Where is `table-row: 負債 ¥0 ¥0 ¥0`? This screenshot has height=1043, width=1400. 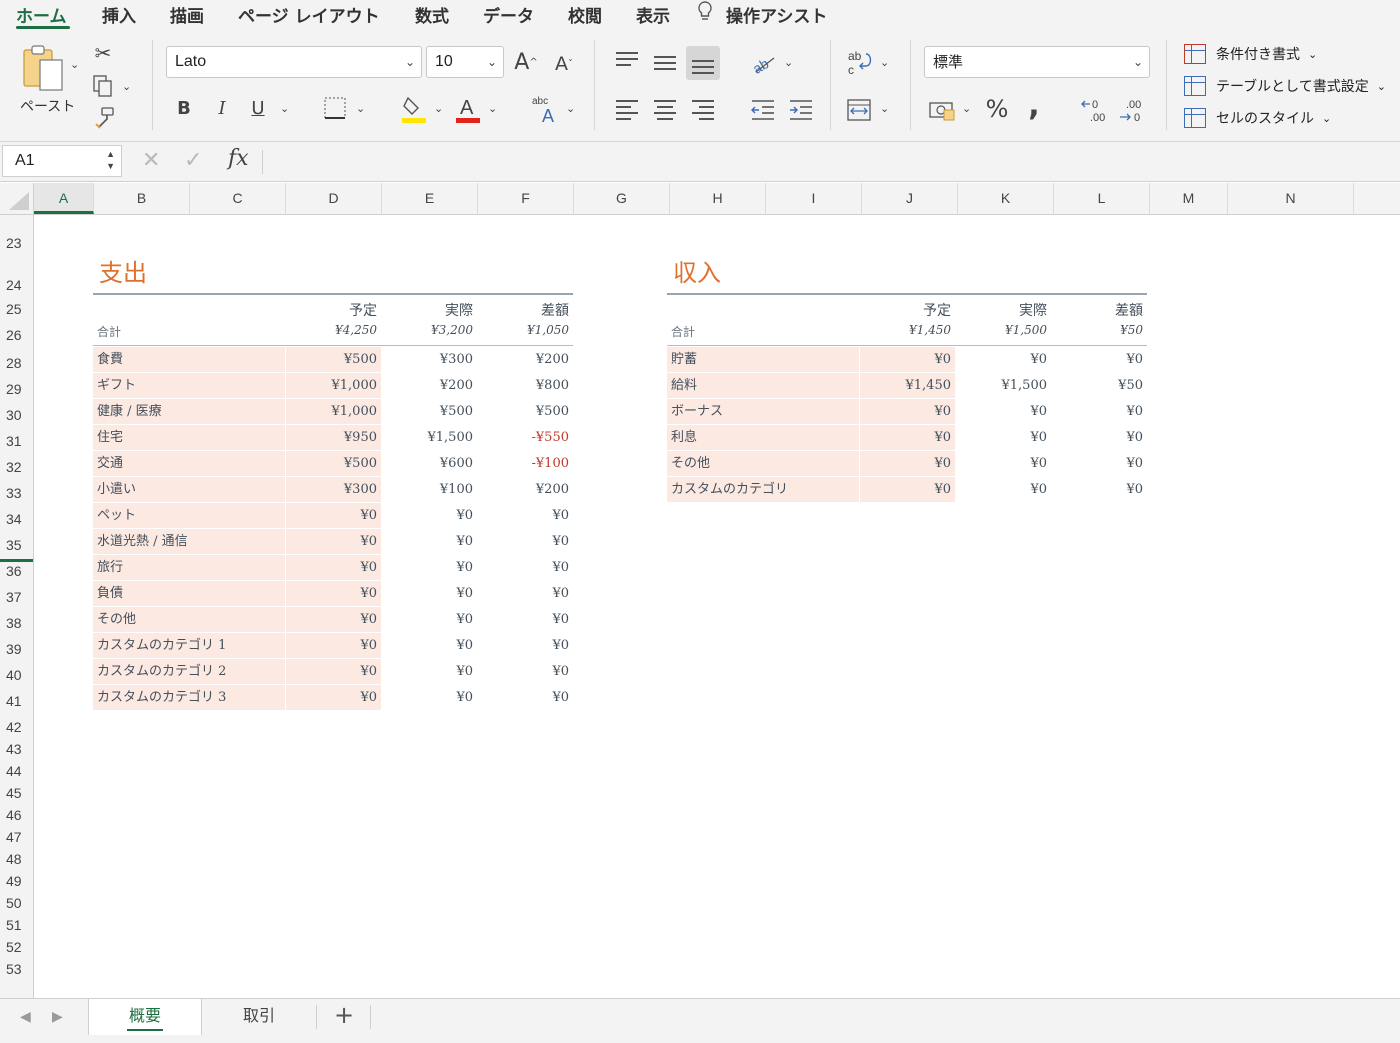
table-row: 負債 ¥0 ¥0 ¥0 is located at coordinates (333, 594).